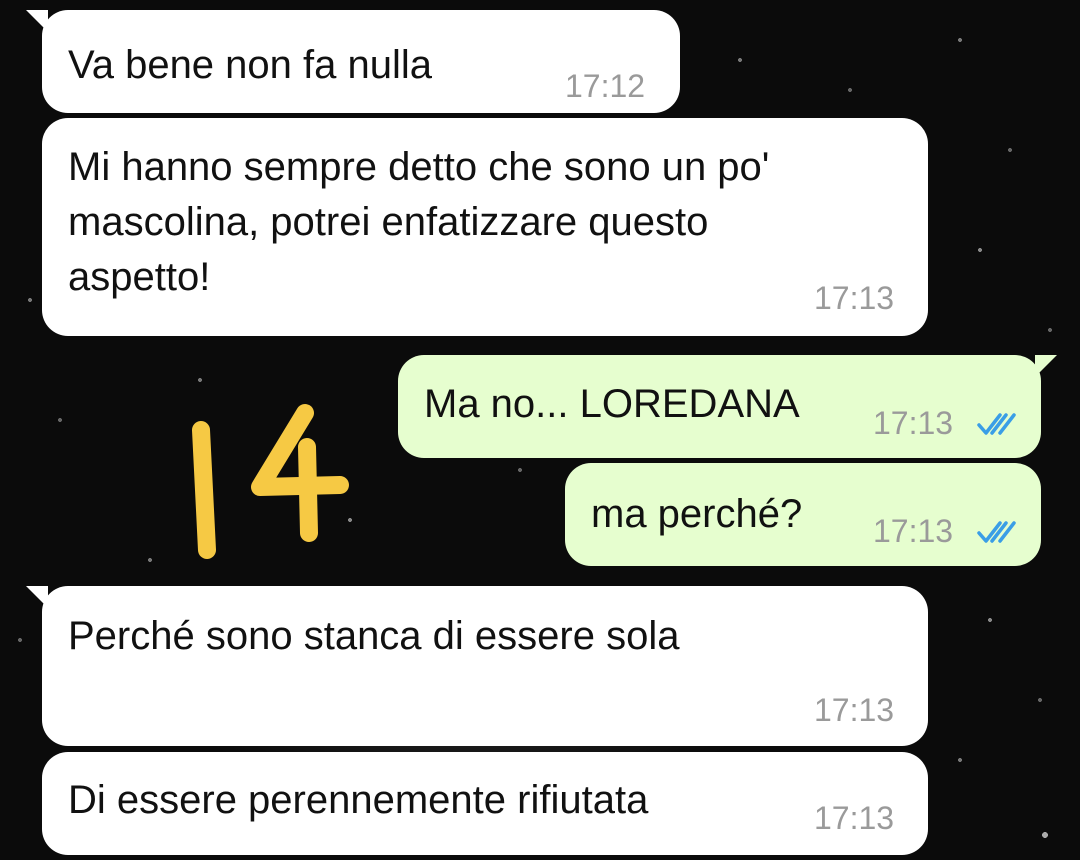 The height and width of the screenshot is (860, 1080). I want to click on outgoing-message-bubble: Ma no... LOREDANA 17:13, so click(727, 406).